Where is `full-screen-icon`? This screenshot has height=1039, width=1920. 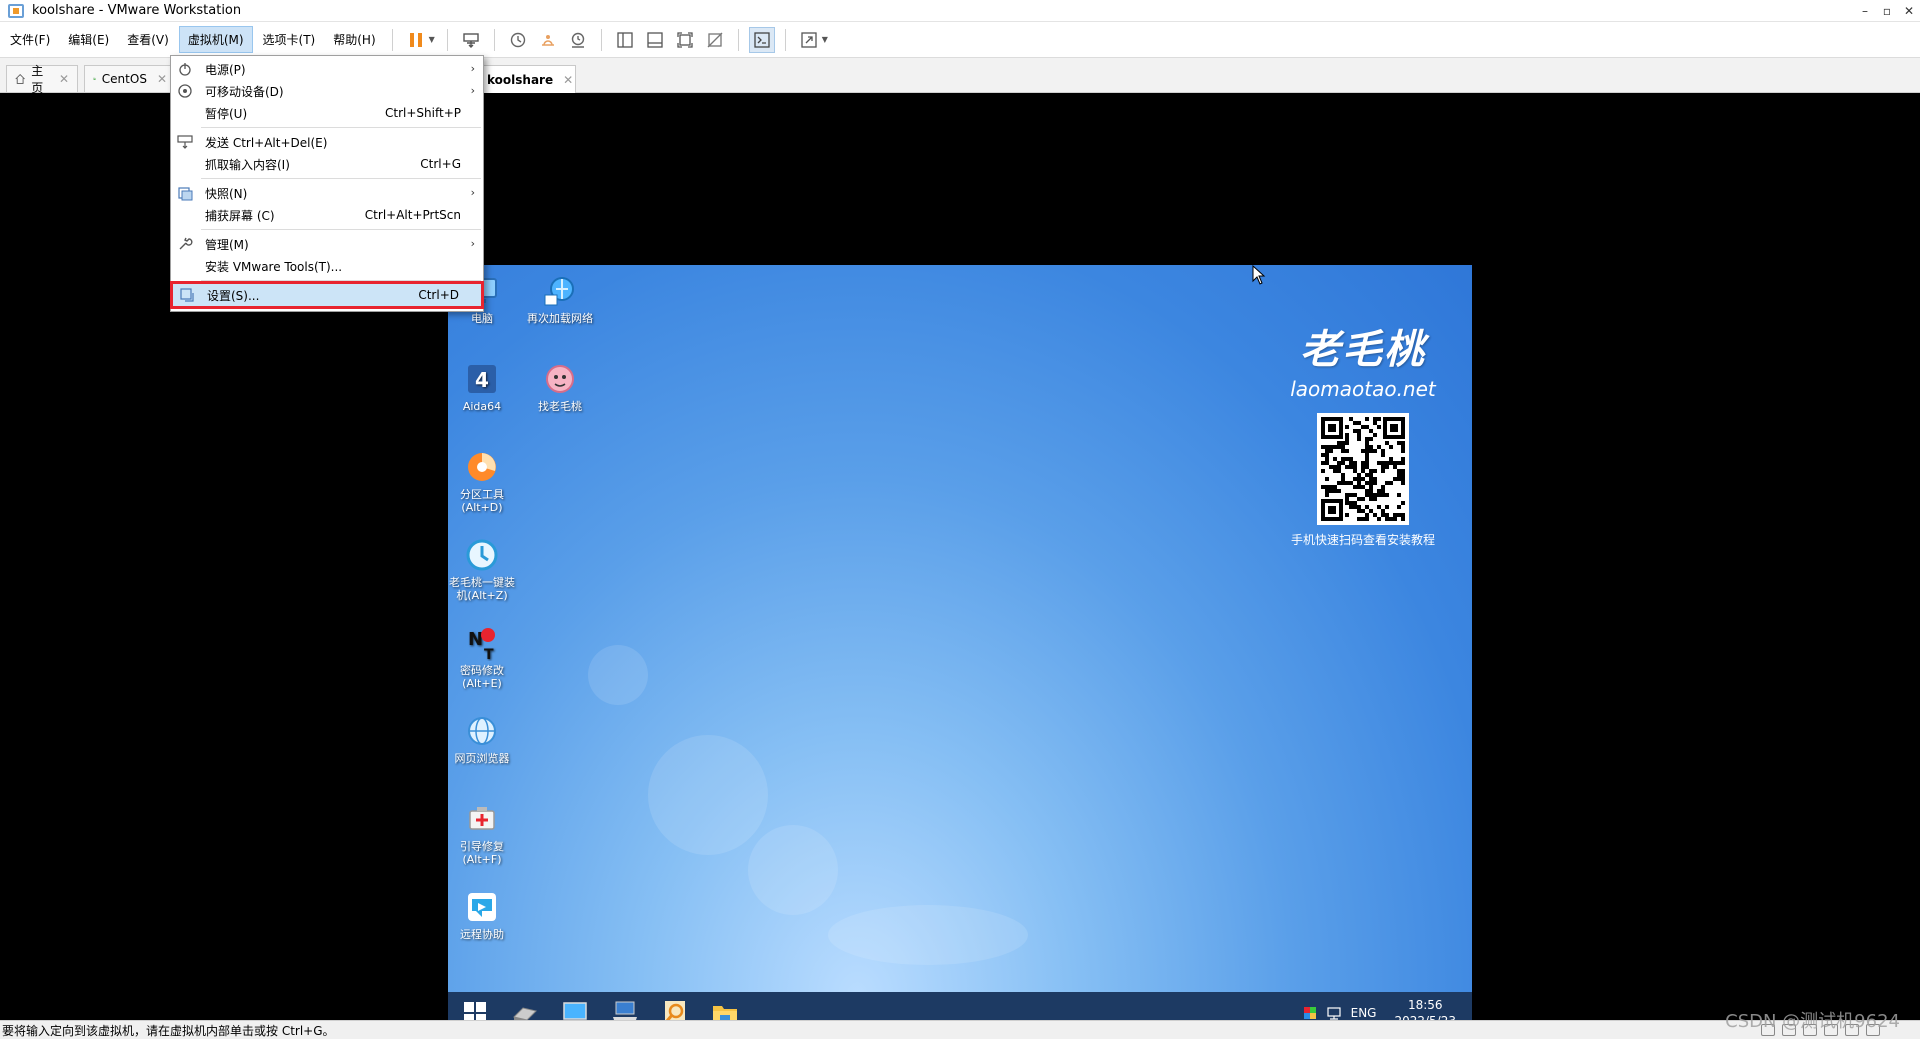 full-screen-icon is located at coordinates (685, 39).